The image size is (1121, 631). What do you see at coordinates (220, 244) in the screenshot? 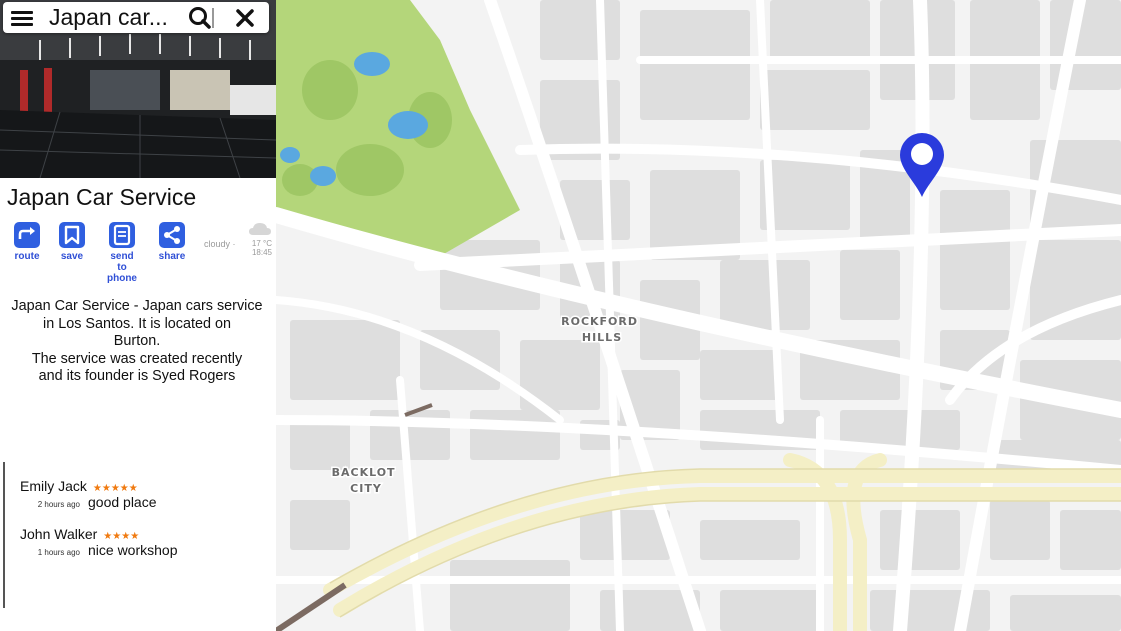
I see `weather-condition: cloudy ·` at bounding box center [220, 244].